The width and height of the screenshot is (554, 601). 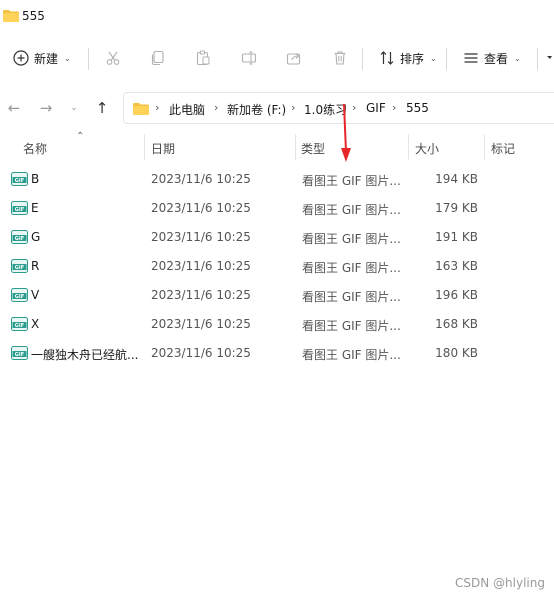 What do you see at coordinates (456, 237) in the screenshot?
I see `file-size: 191 KB` at bounding box center [456, 237].